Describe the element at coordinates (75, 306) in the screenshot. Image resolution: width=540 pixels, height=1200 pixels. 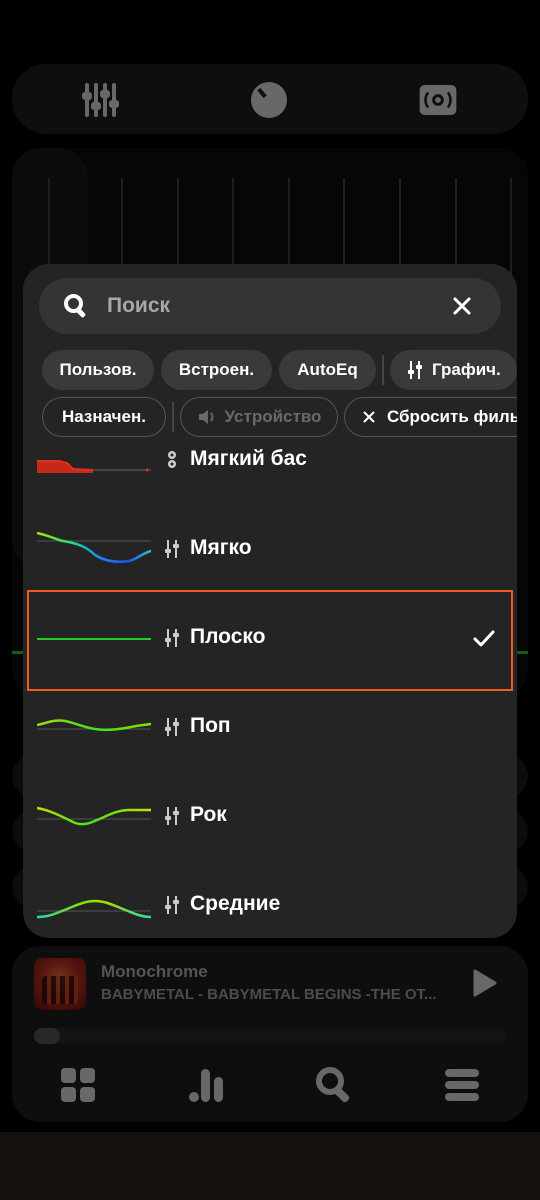
I see `search-icon` at that location.